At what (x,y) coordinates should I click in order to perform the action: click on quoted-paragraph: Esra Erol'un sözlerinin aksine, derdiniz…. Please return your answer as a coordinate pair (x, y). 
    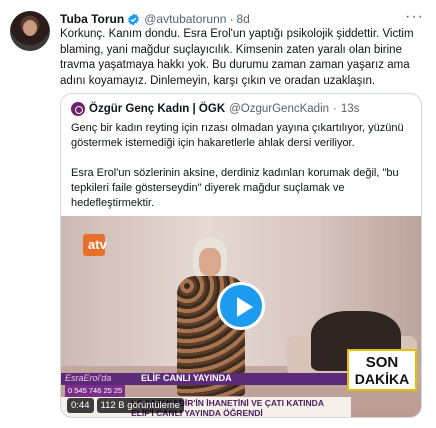
    Looking at the image, I should click on (235, 188).